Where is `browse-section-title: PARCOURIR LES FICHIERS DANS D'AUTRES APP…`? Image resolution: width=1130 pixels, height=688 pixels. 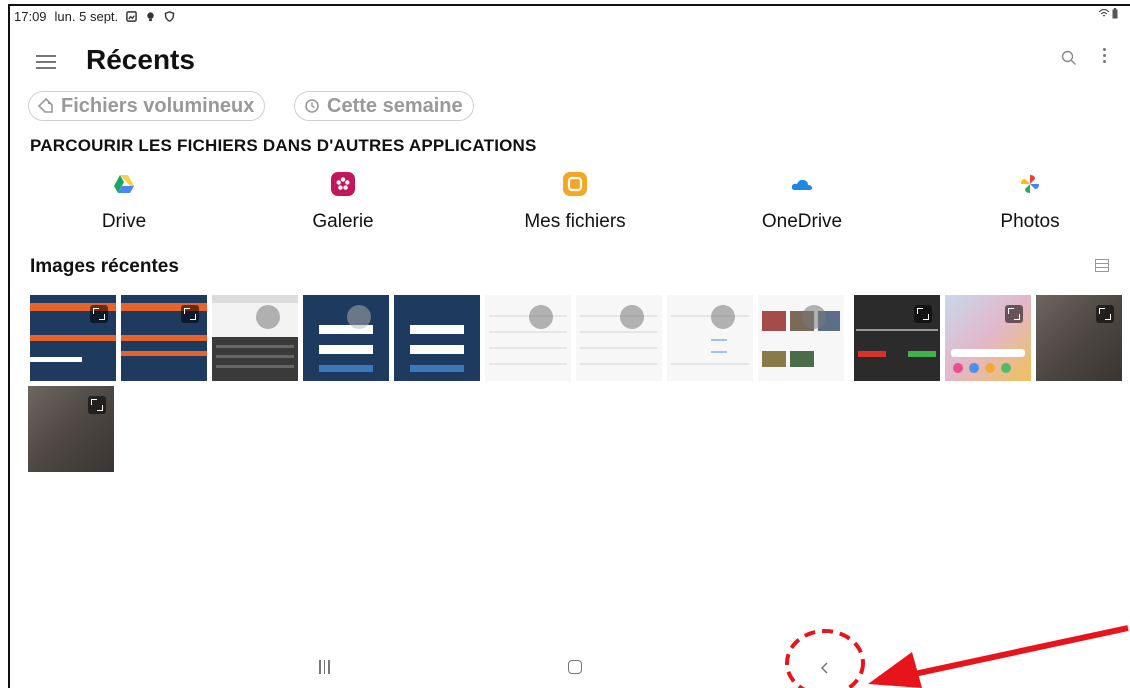
browse-section-title: PARCOURIR LES FICHIERS DANS D'AUTRES APP… is located at coordinates (283, 145).